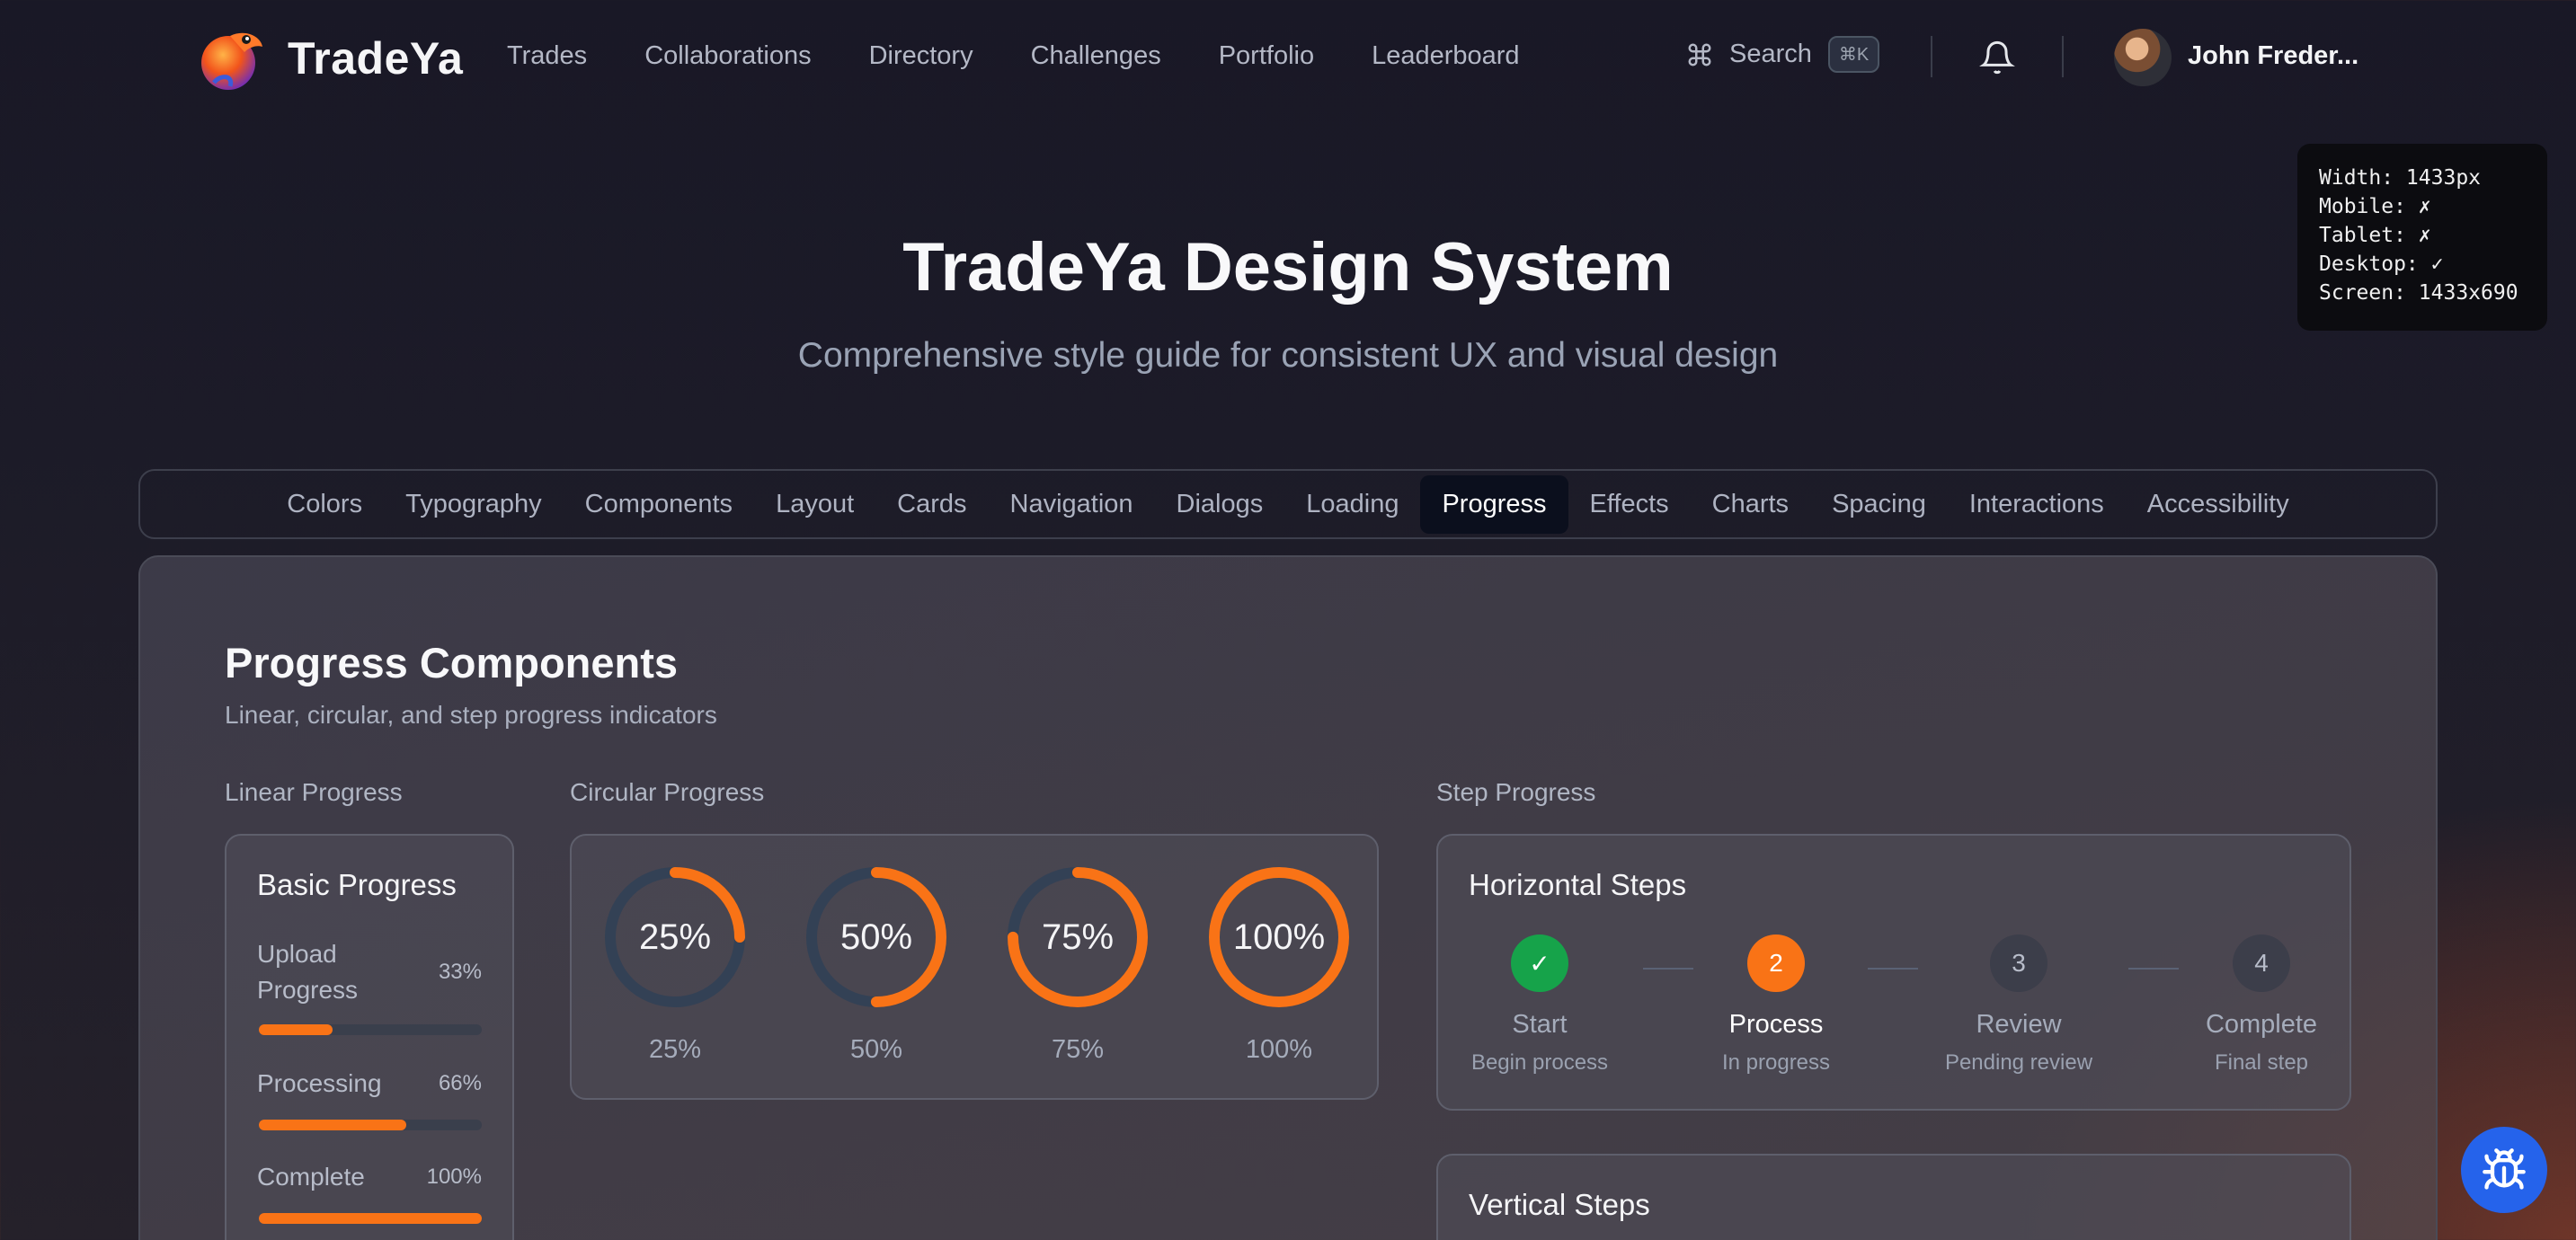 The height and width of the screenshot is (1240, 2576). Describe the element at coordinates (1699, 54) in the screenshot. I see `command-icon` at that location.